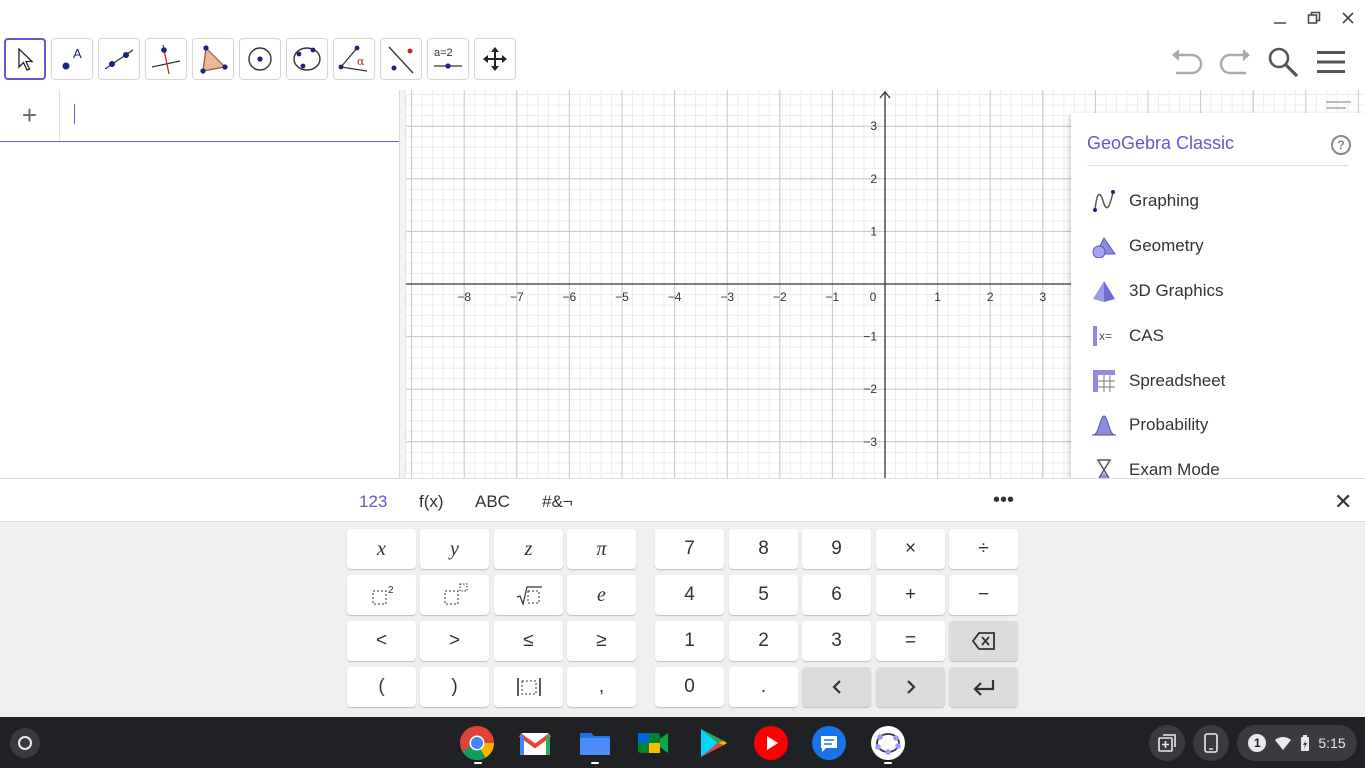 This screenshot has height=768, width=1365. Describe the element at coordinates (1187, 62) in the screenshot. I see `undo-icon` at that location.